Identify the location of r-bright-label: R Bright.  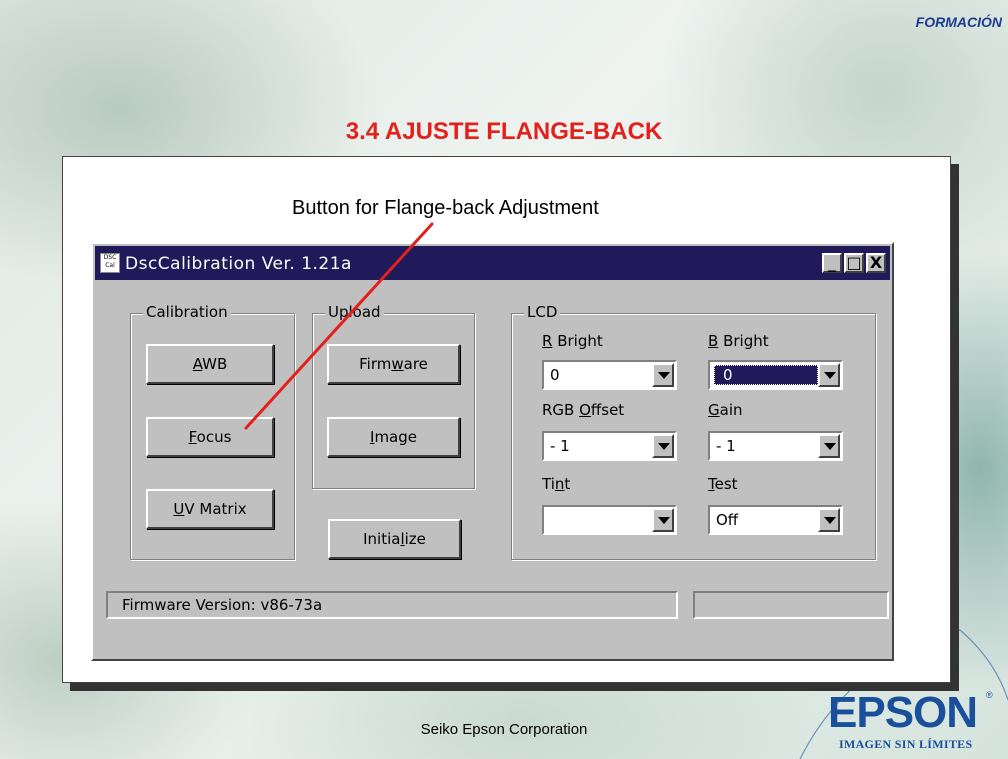
(572, 341).